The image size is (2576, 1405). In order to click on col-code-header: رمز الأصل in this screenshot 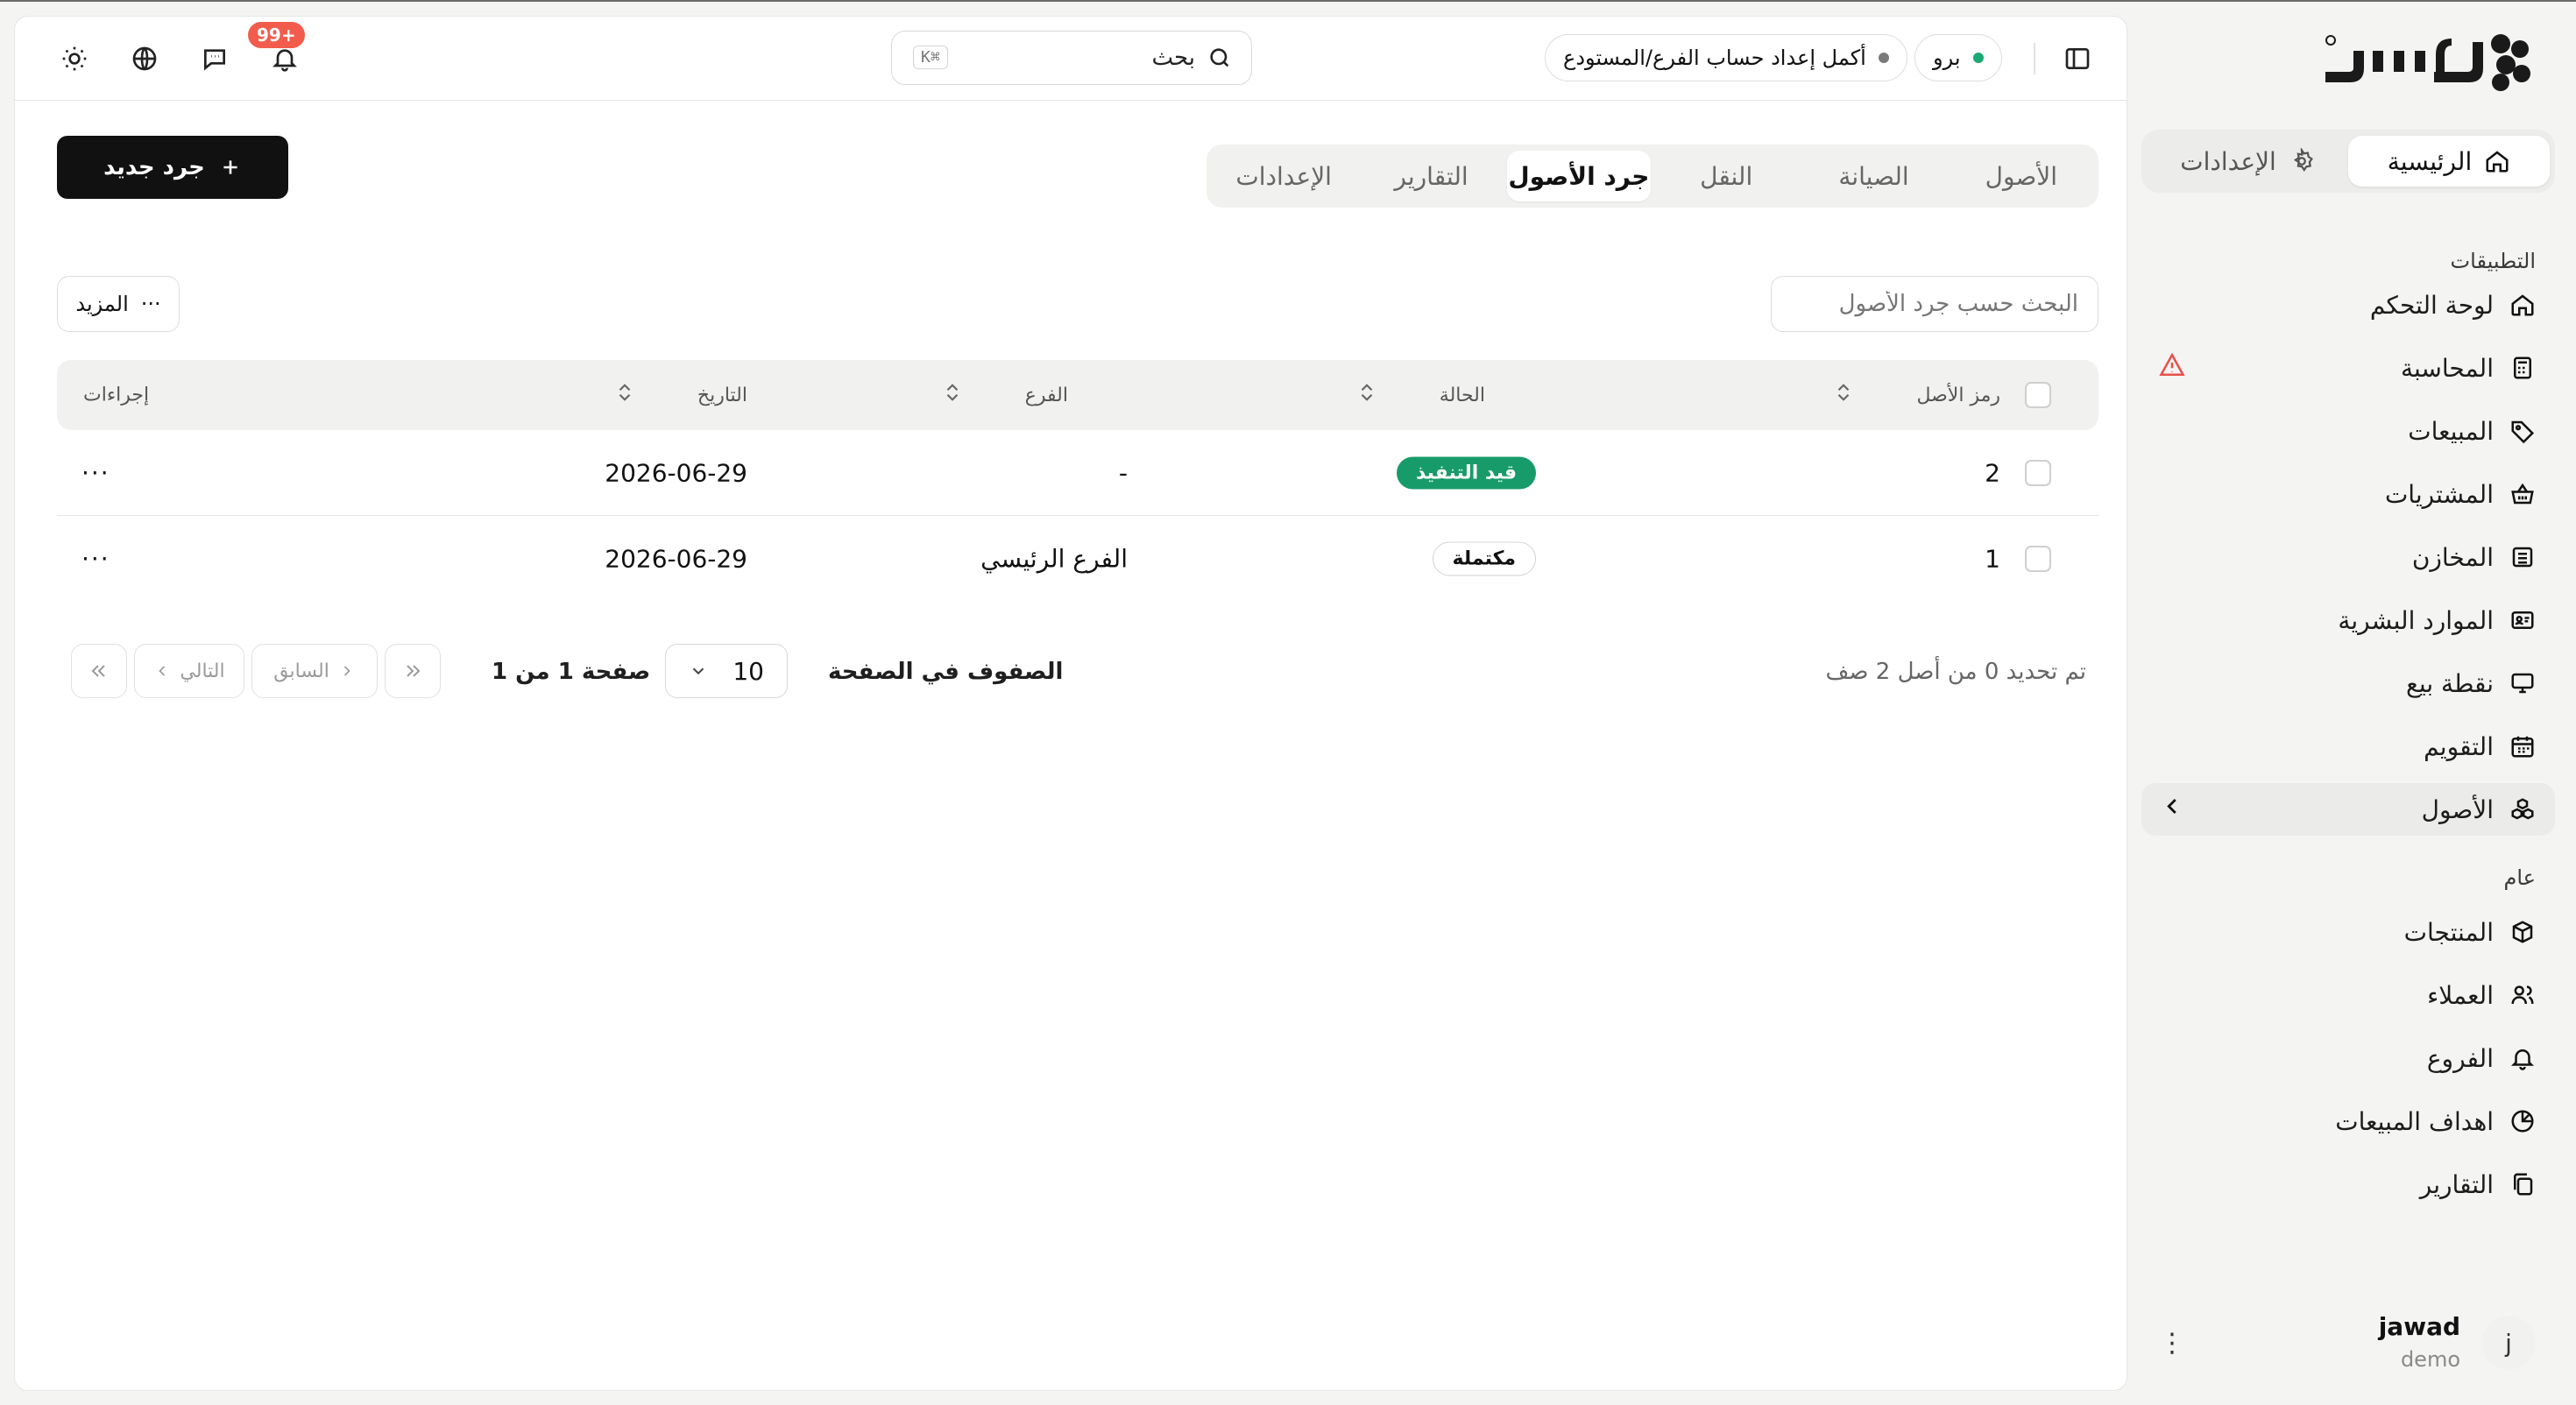, I will do `click(1918, 395)`.